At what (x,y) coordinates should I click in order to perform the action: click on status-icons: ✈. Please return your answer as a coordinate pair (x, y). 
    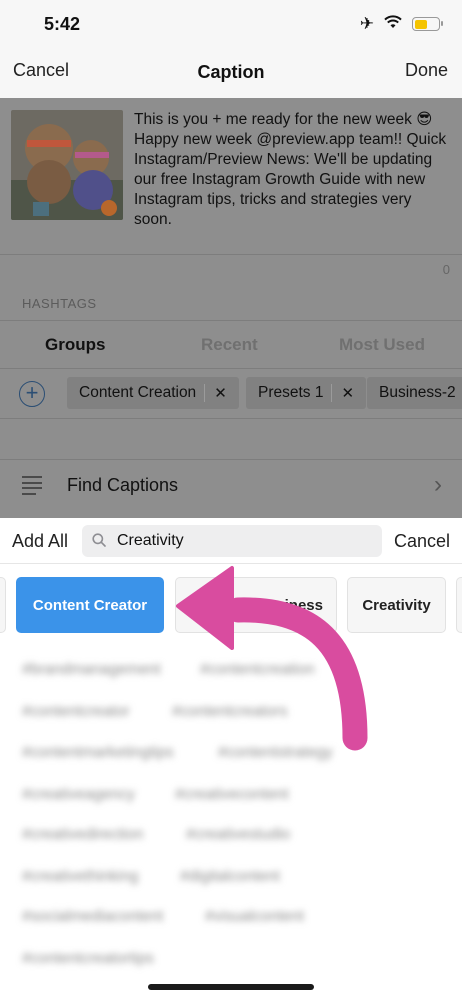
    Looking at the image, I should click on (401, 24).